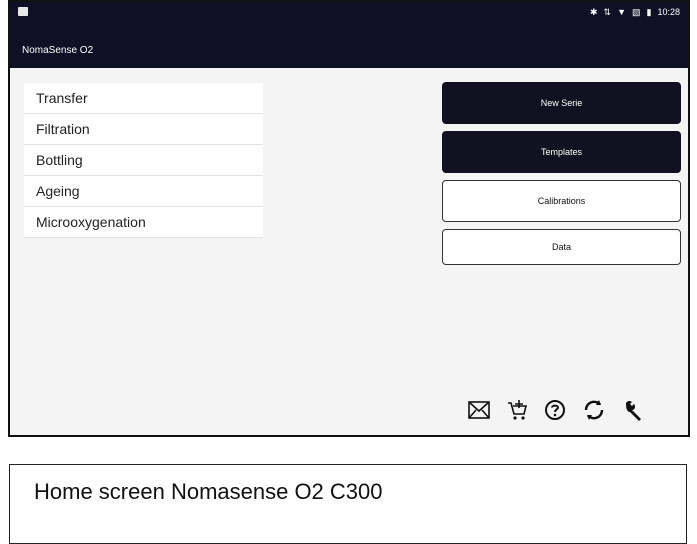 The image size is (697, 544). I want to click on bottom-toolbar, so click(557, 410).